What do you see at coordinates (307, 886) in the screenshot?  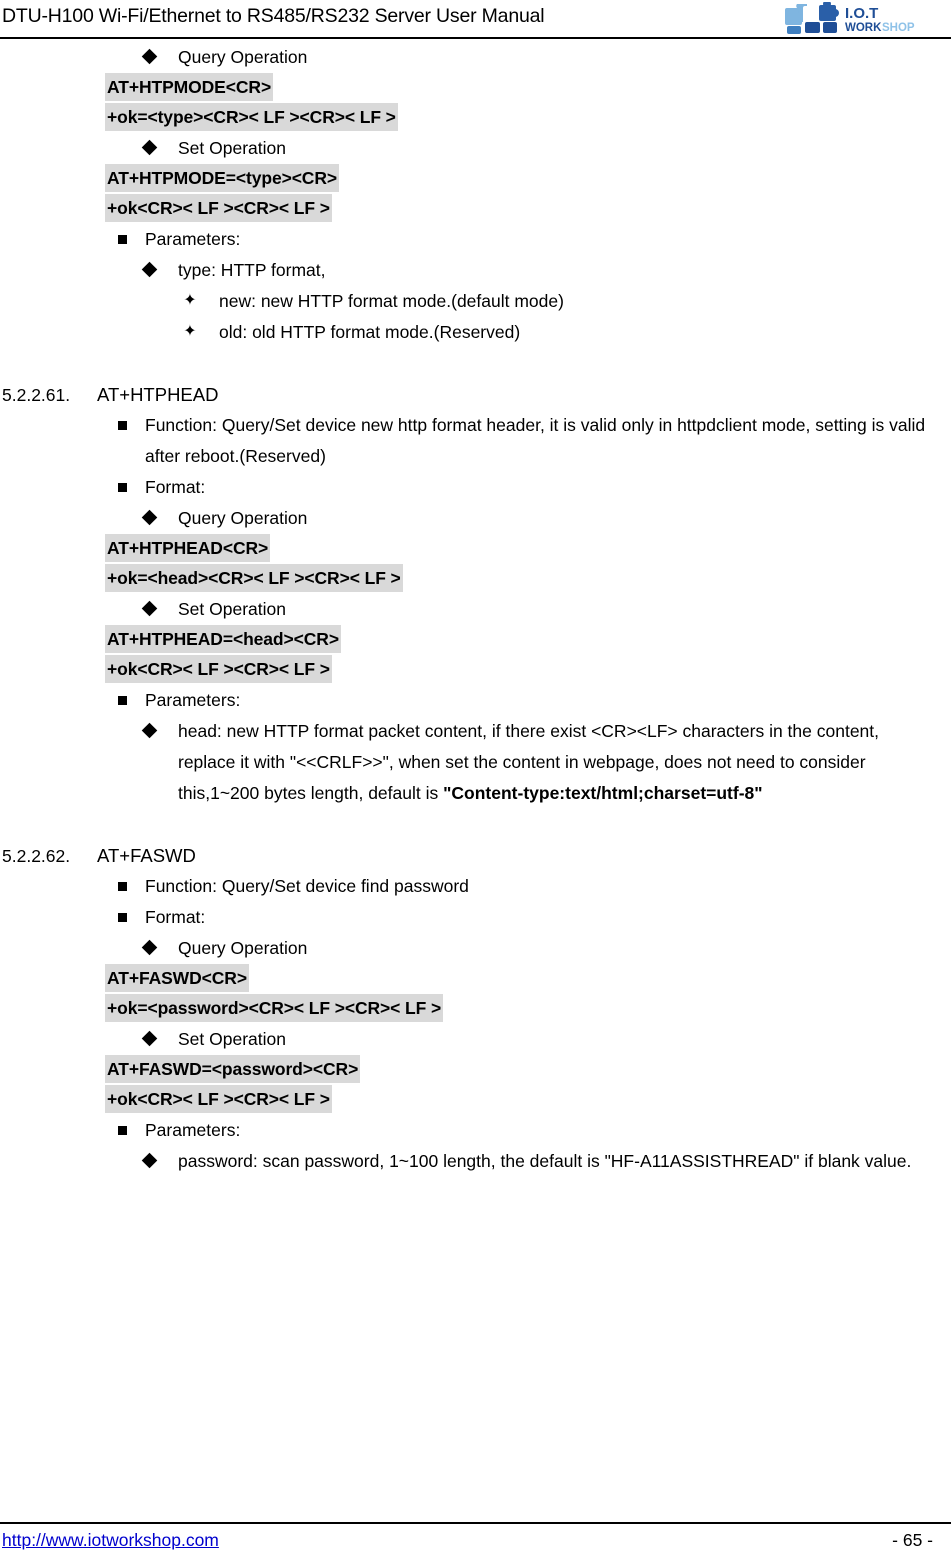 I see `function-description: Function: Query/Set device find password` at bounding box center [307, 886].